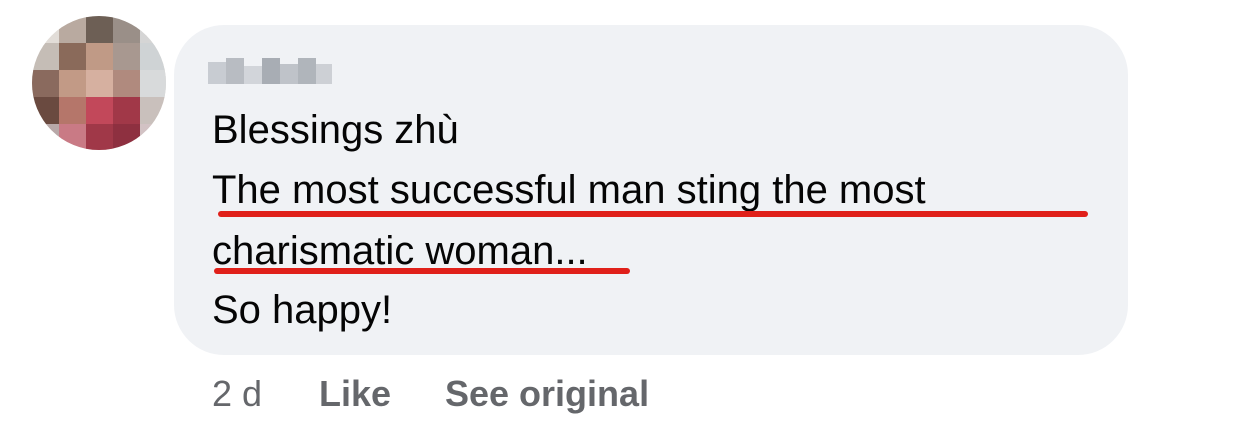 The height and width of the screenshot is (446, 1242). What do you see at coordinates (99, 83) in the screenshot?
I see `avatar` at bounding box center [99, 83].